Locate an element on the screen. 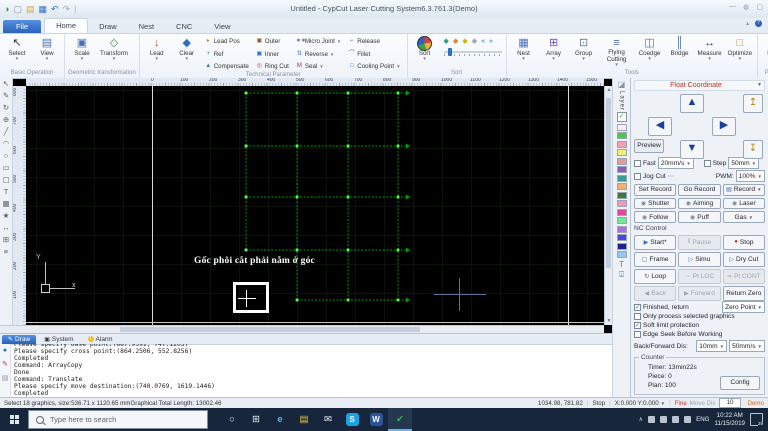  layer-icon-button: Layer▼ is located at coordinates (764, 48).